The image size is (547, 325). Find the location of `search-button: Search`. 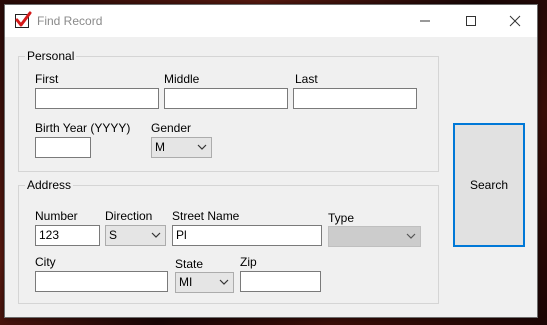

search-button: Search is located at coordinates (489, 185).